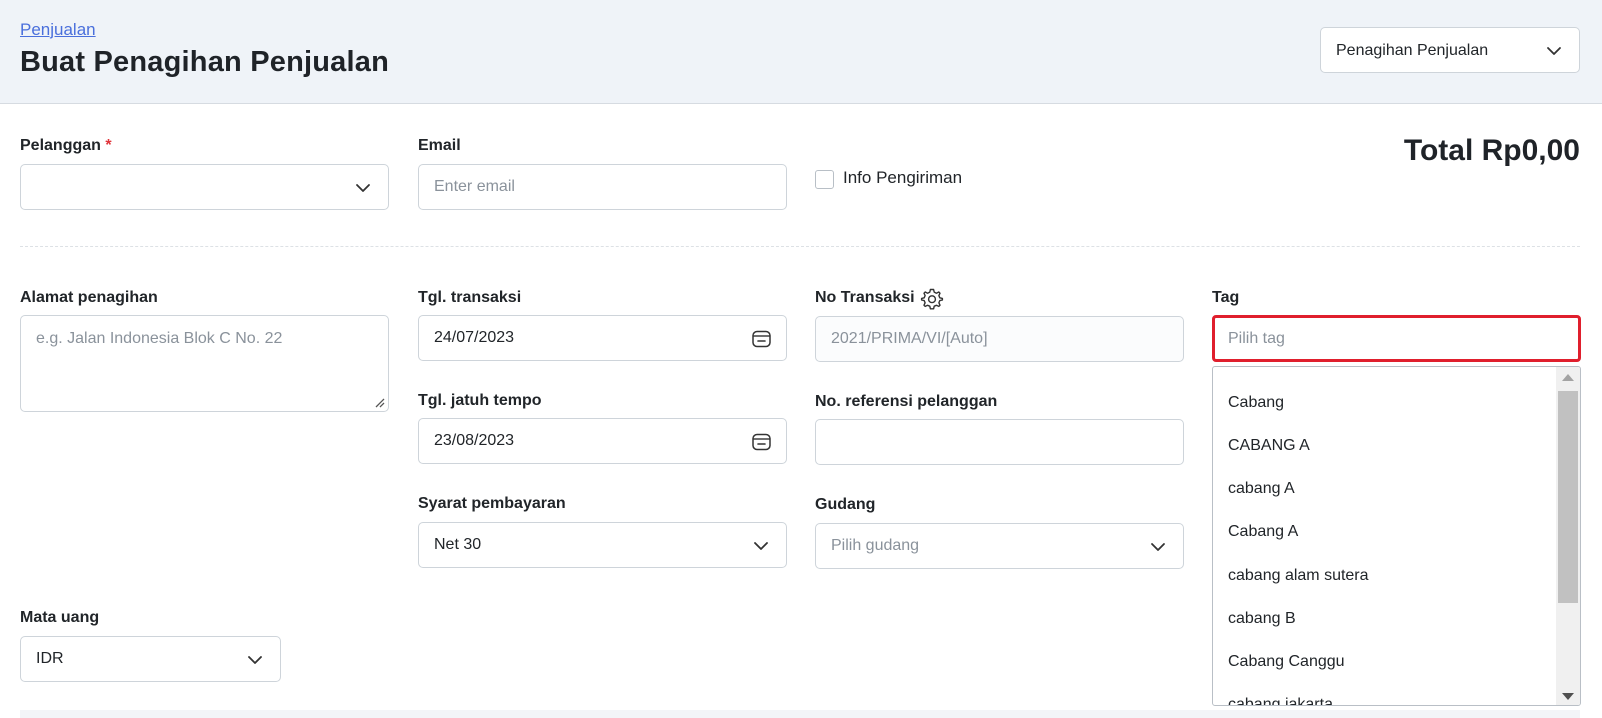 Image resolution: width=1602 pixels, height=718 pixels. What do you see at coordinates (865, 297) in the screenshot?
I see `transaction-no-label: No Transaksi` at bounding box center [865, 297].